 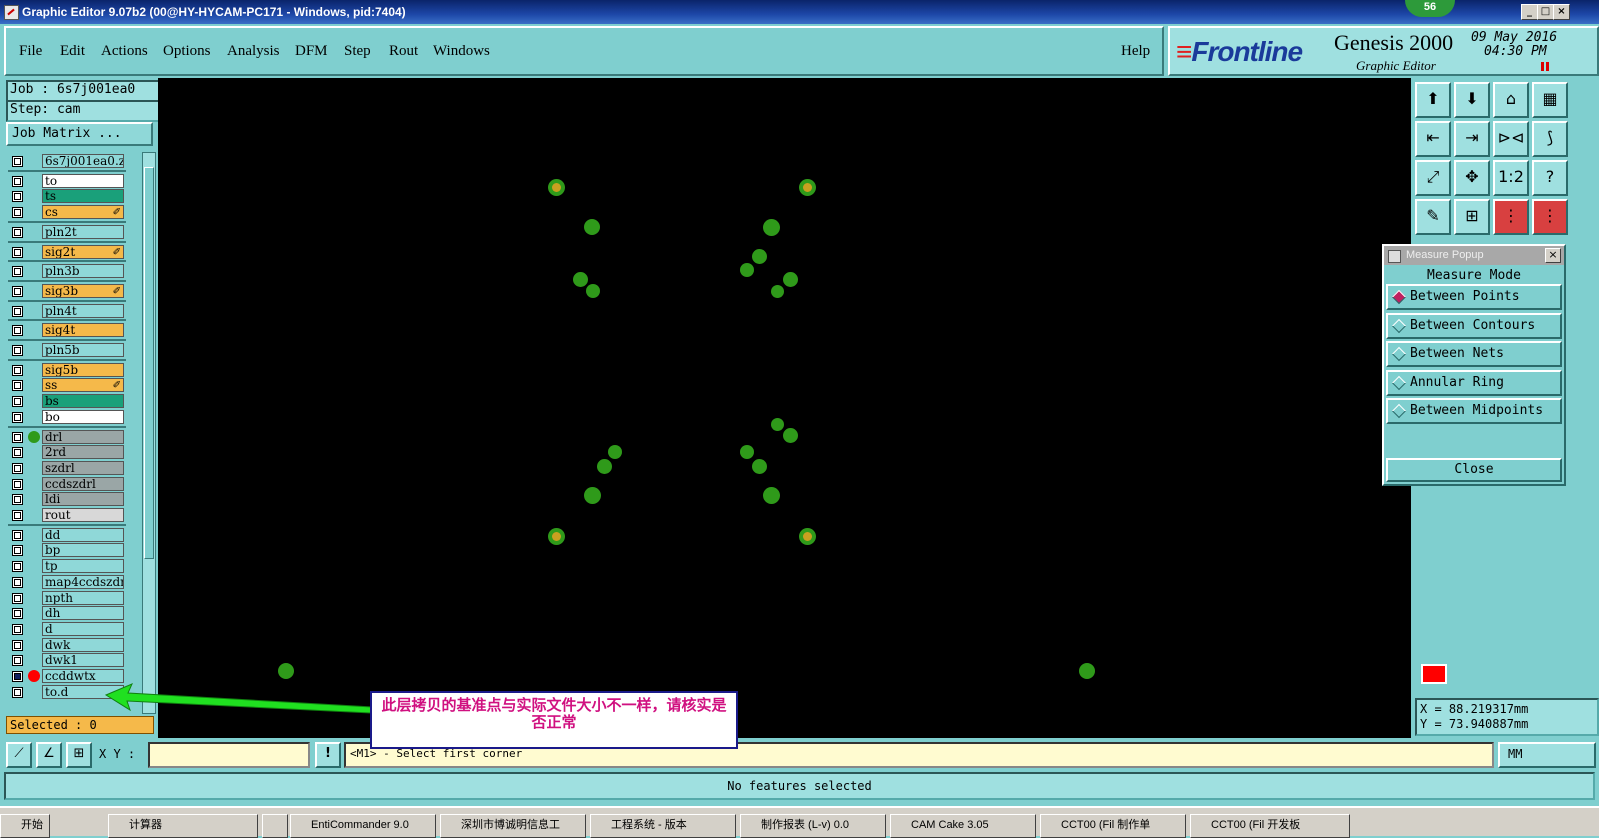 What do you see at coordinates (83, 534) in the screenshot?
I see `layer-name: dd` at bounding box center [83, 534].